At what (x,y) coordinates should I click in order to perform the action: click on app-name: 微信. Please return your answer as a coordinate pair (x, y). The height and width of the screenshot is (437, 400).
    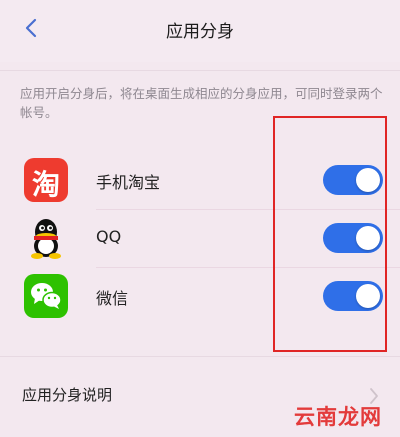
    Looking at the image, I should click on (112, 298).